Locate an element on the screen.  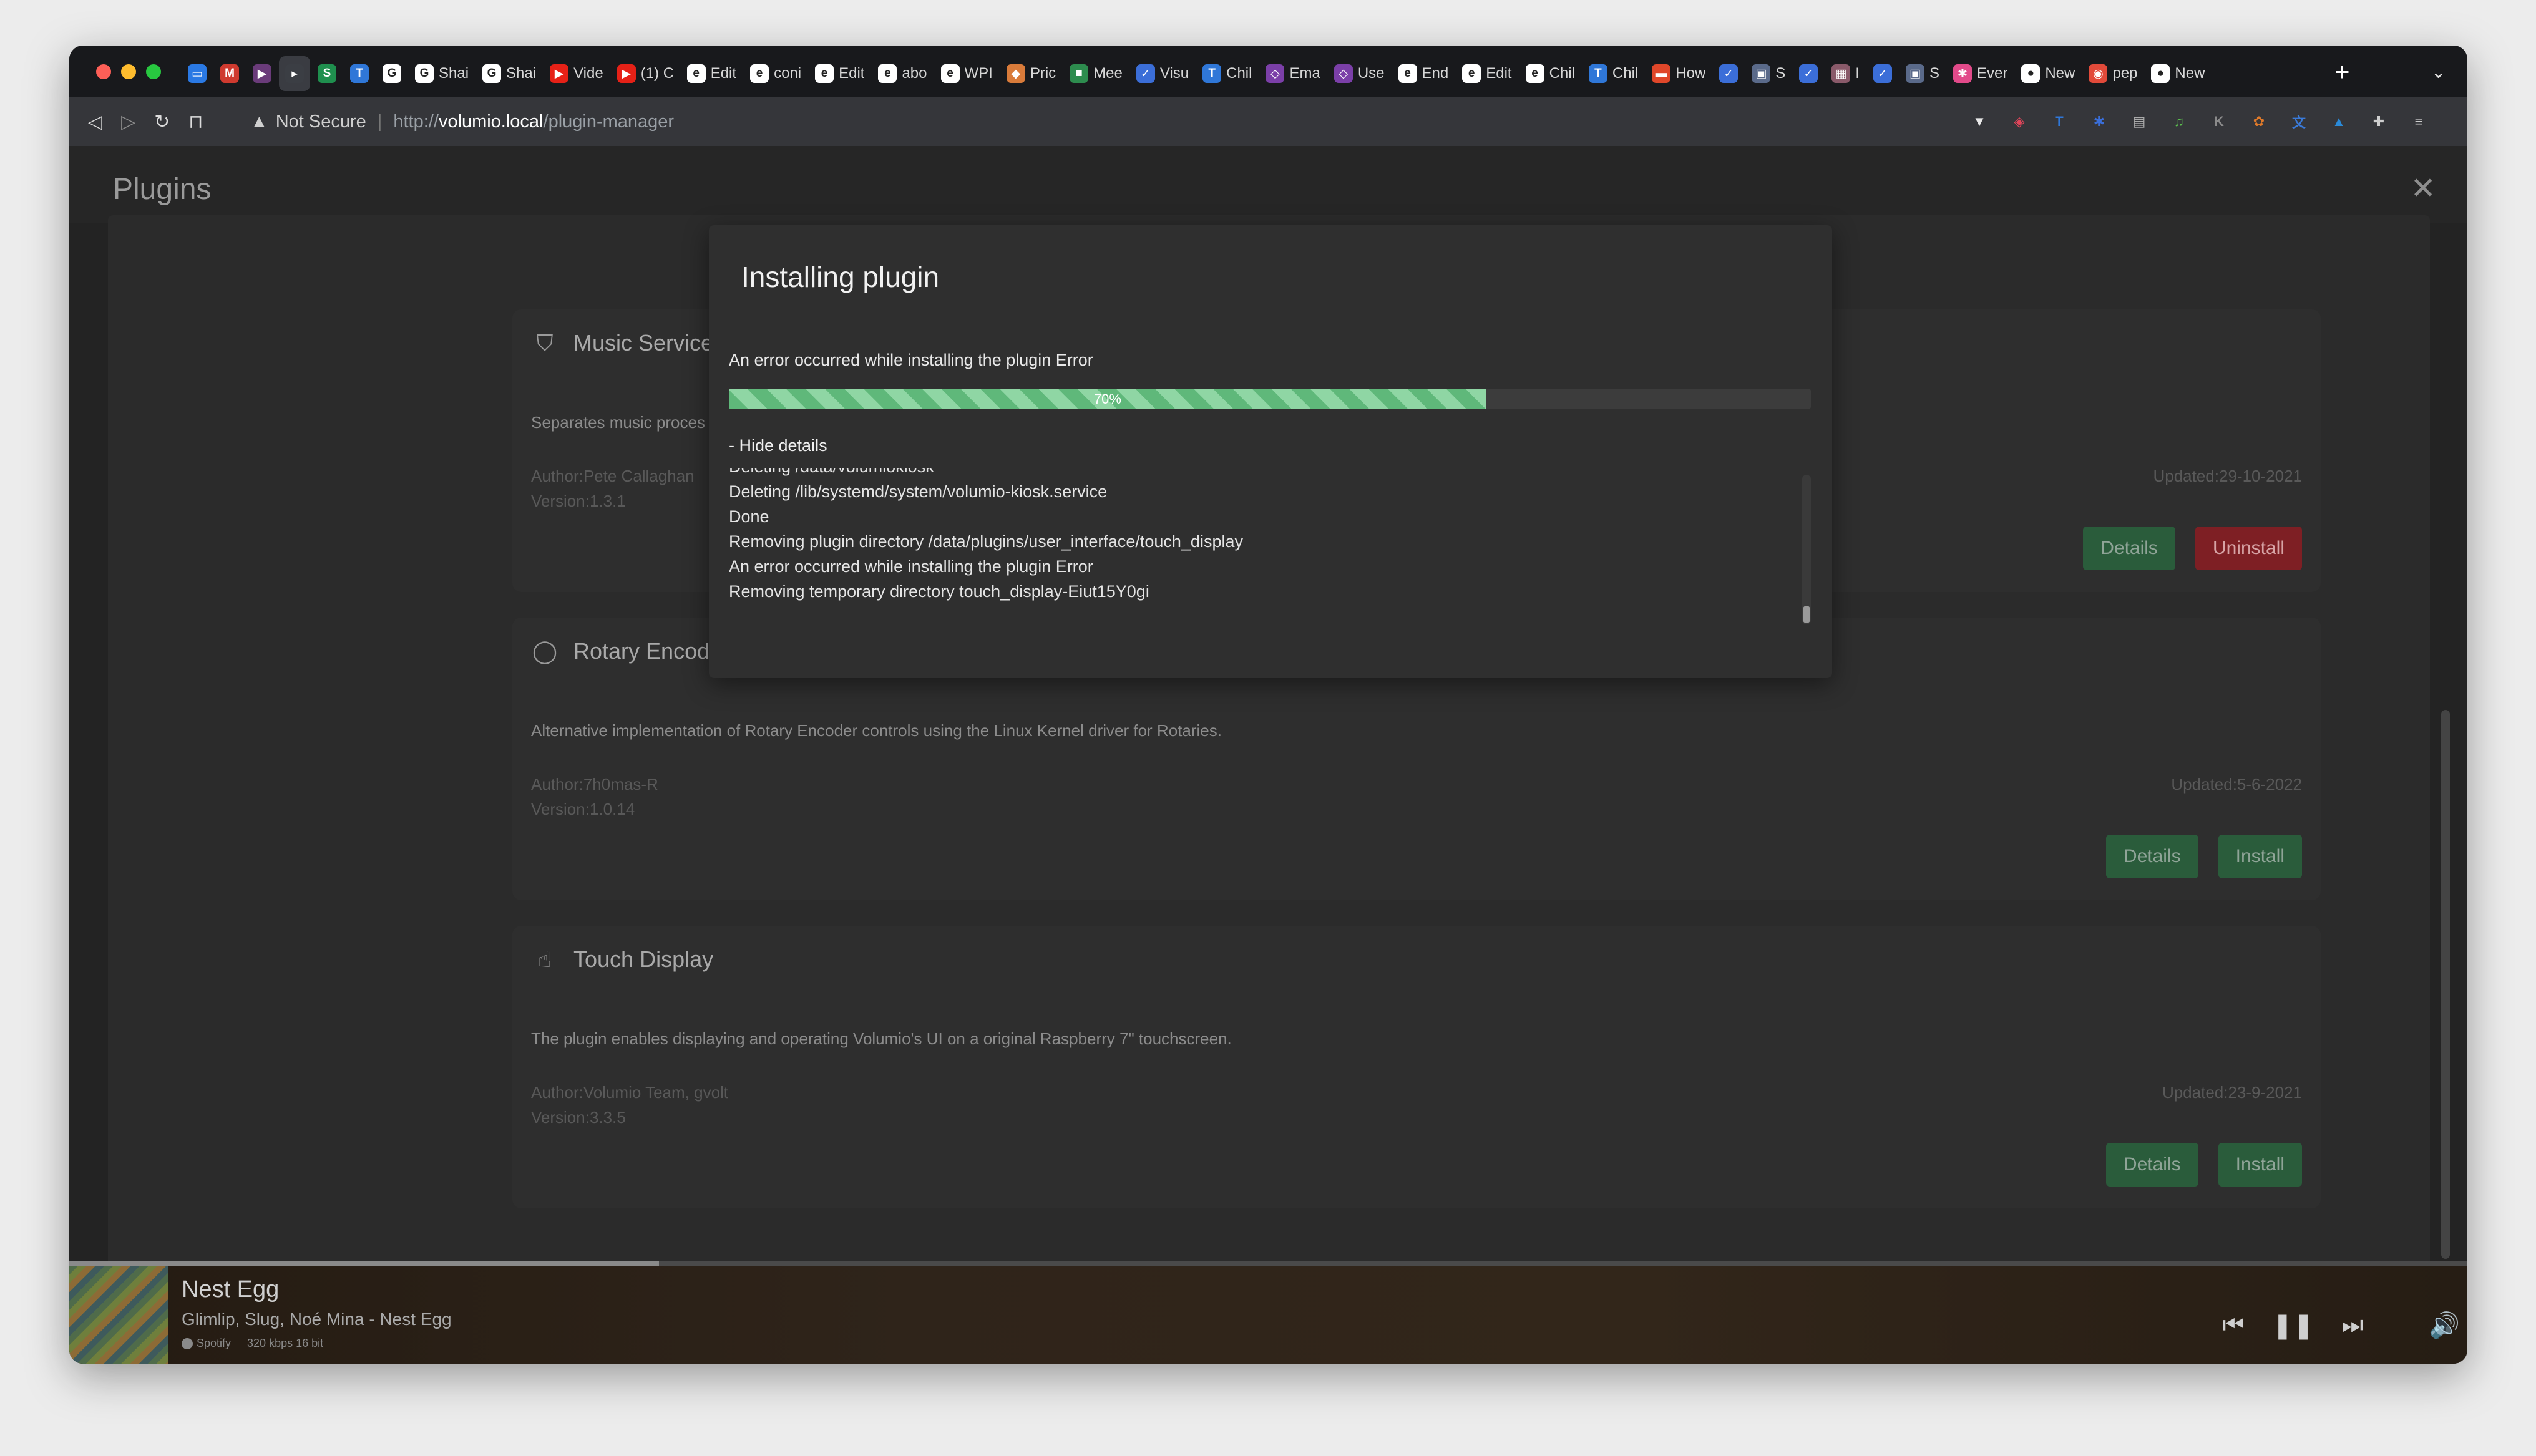
browser-tab: e abo is located at coordinates (903, 73).